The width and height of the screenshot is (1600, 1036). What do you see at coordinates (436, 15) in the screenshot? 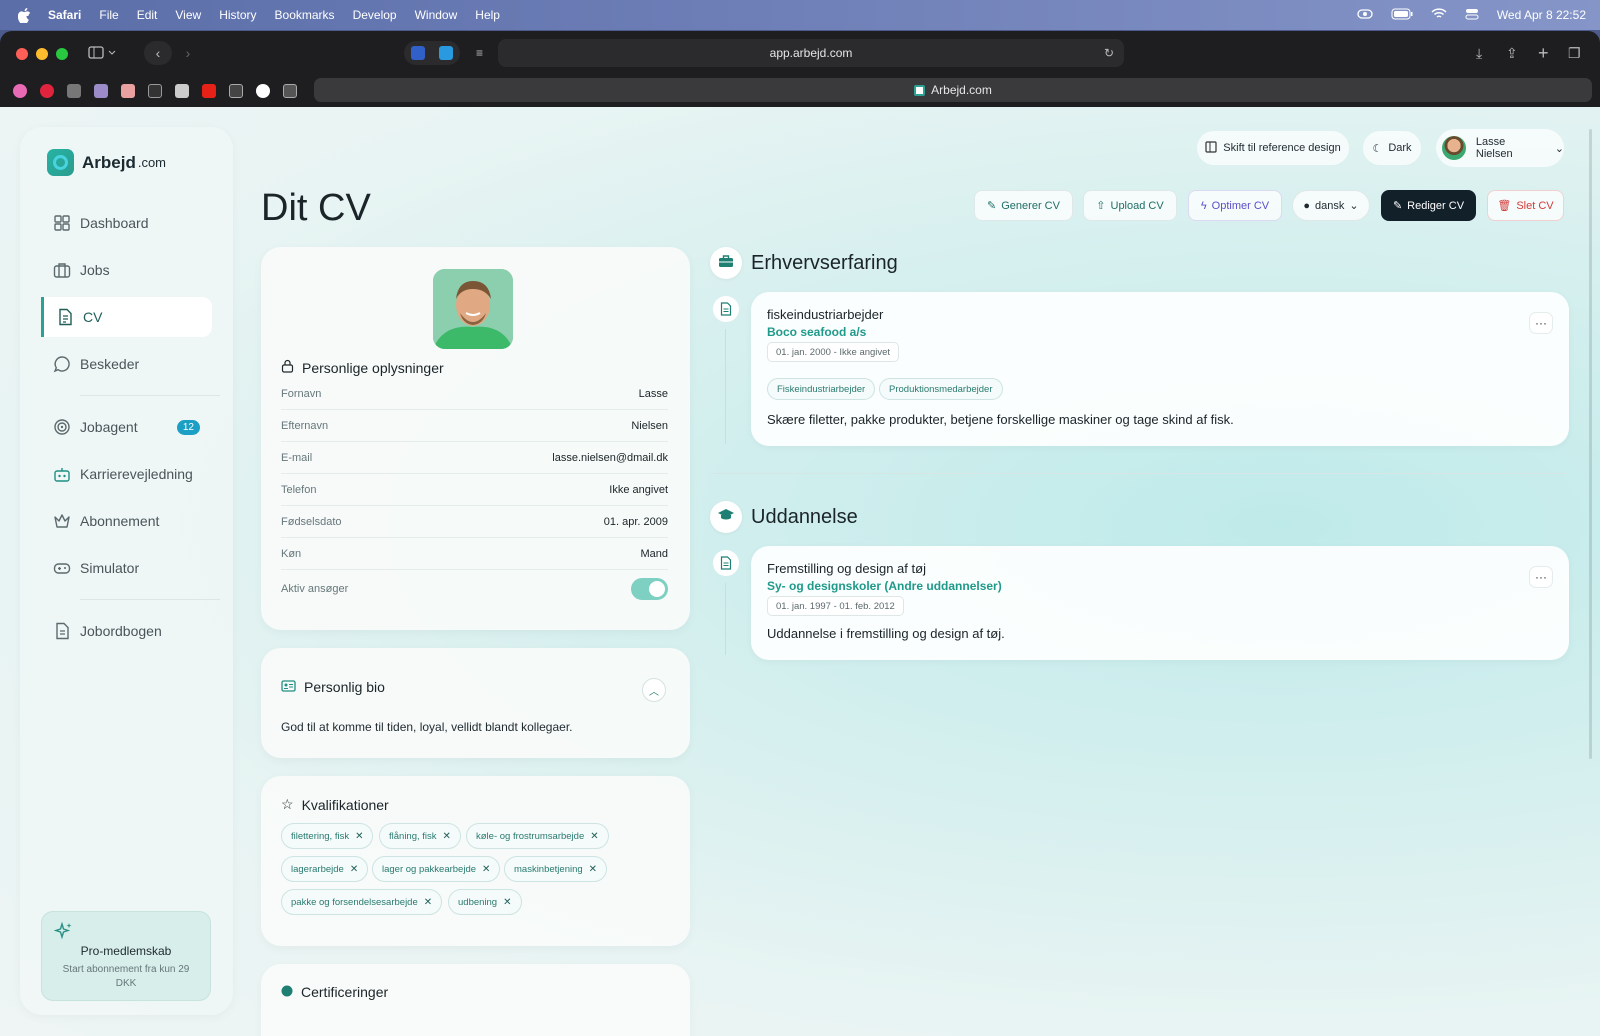
I see `menu-window: Window` at bounding box center [436, 15].